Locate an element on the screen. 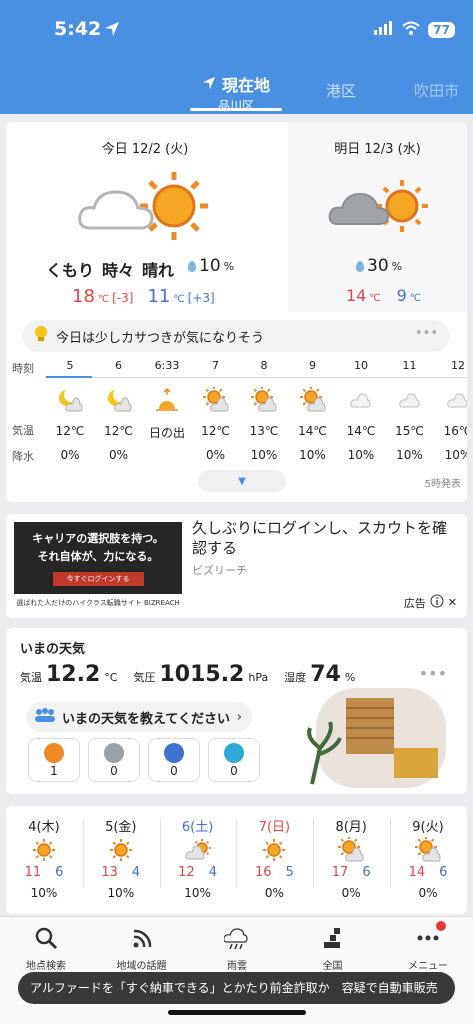 This screenshot has width=473, height=1024. close-icon: ✕ is located at coordinates (452, 602).